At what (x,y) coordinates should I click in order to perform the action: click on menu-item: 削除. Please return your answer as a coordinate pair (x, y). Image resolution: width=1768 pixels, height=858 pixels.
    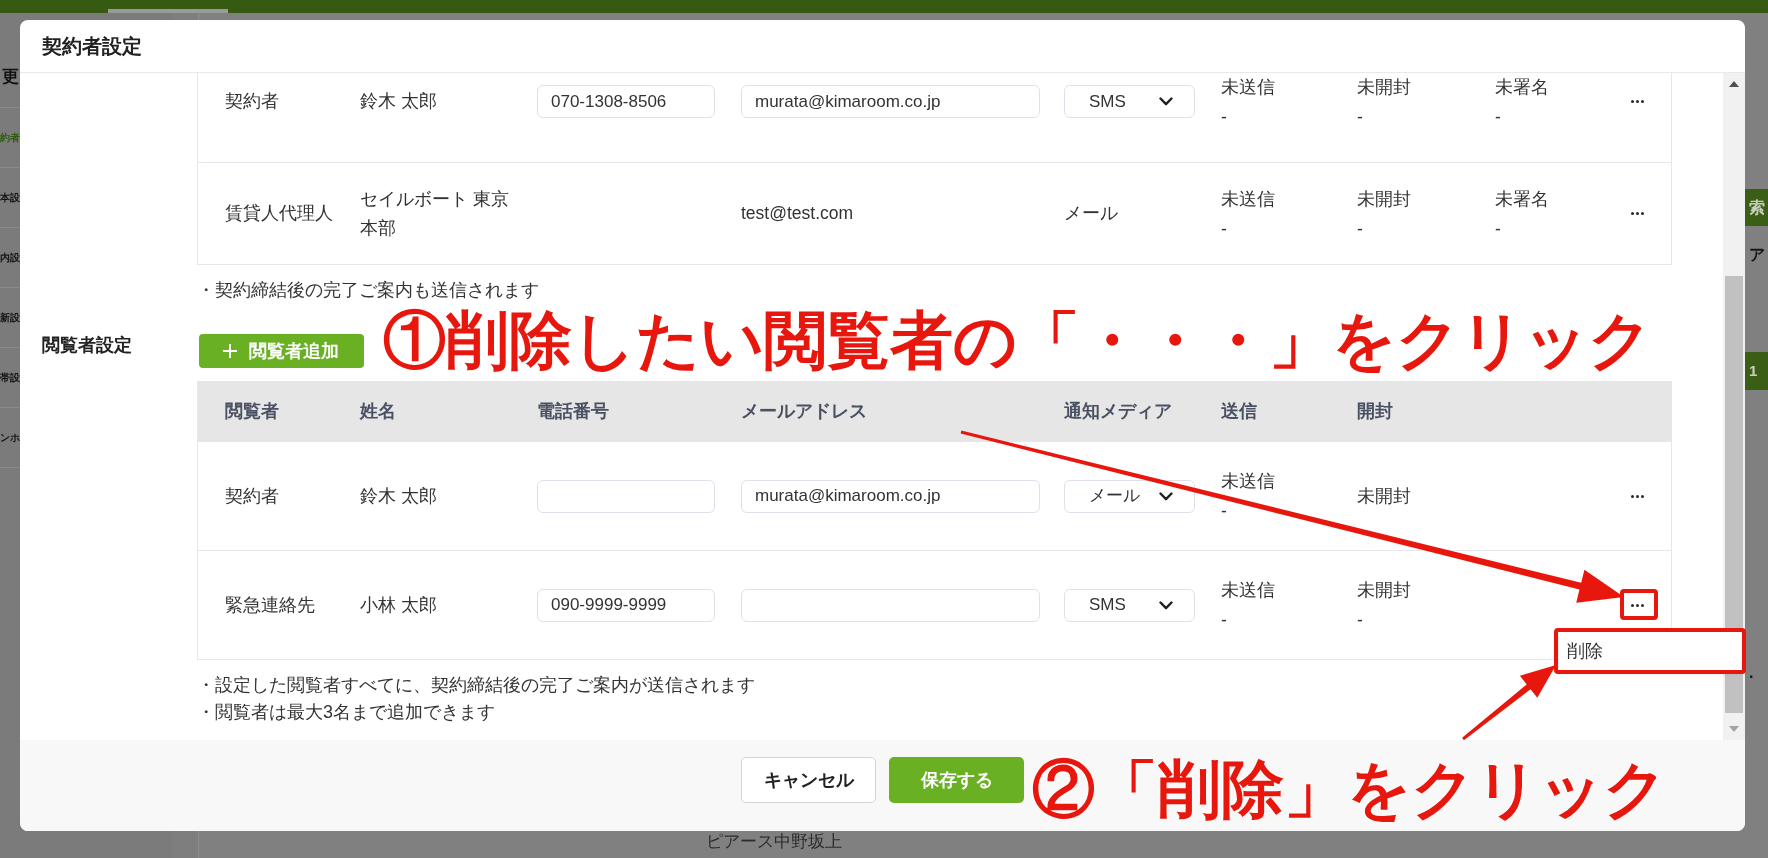
    Looking at the image, I should click on (1581, 651).